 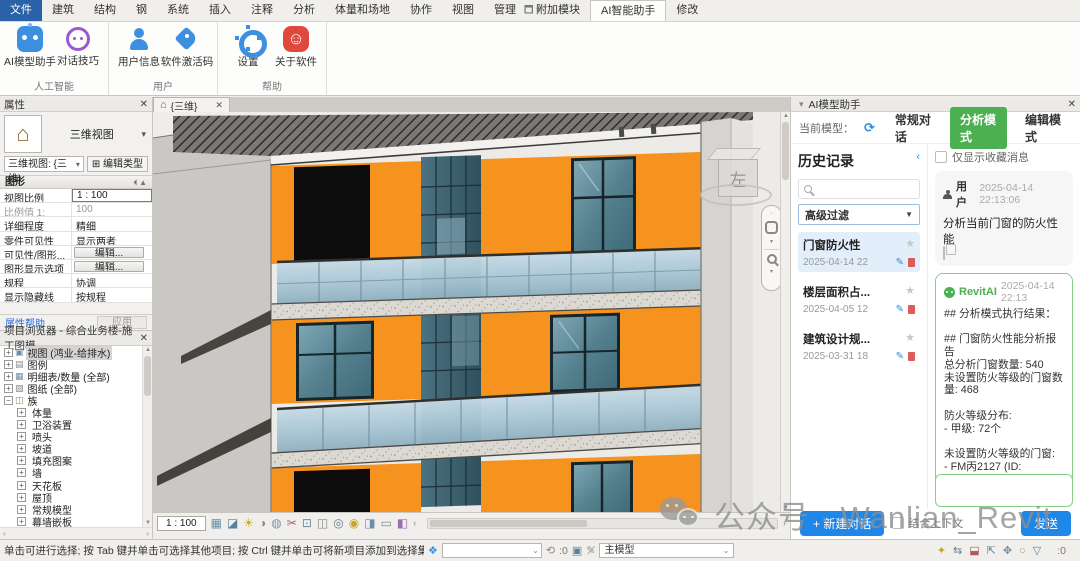 What do you see at coordinates (941, 550) in the screenshot?
I see `editable-only-icon: ✦` at bounding box center [941, 550].